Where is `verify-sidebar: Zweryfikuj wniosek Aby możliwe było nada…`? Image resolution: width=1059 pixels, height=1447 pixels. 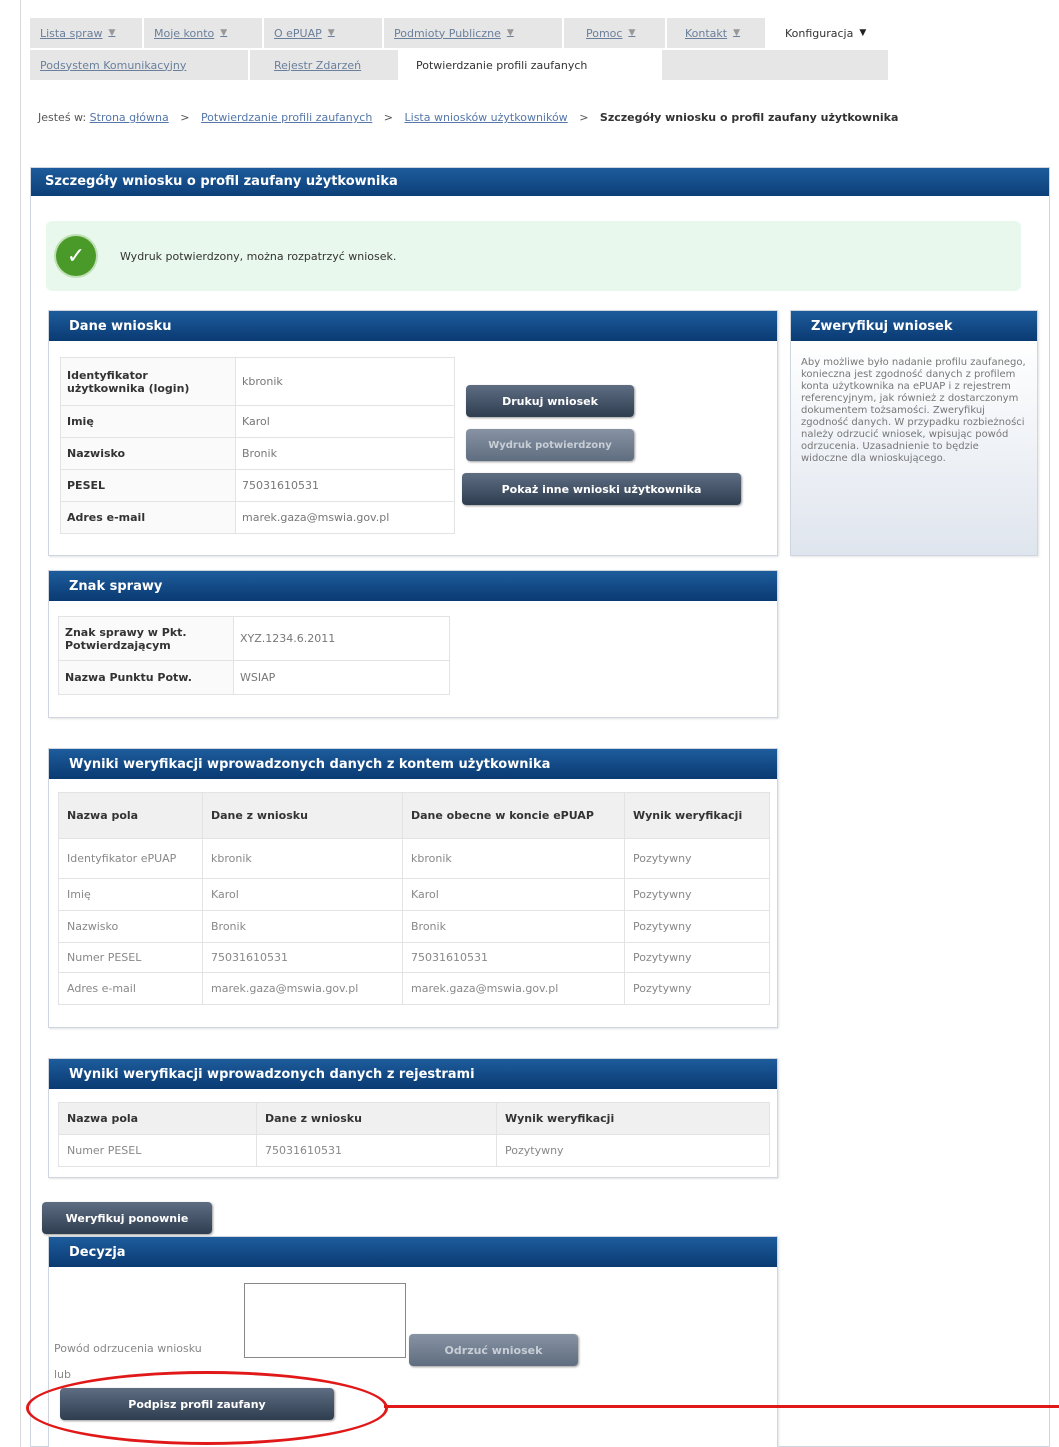
verify-sidebar: Zweryfikuj wniosek Aby możliwe było nada… is located at coordinates (914, 433).